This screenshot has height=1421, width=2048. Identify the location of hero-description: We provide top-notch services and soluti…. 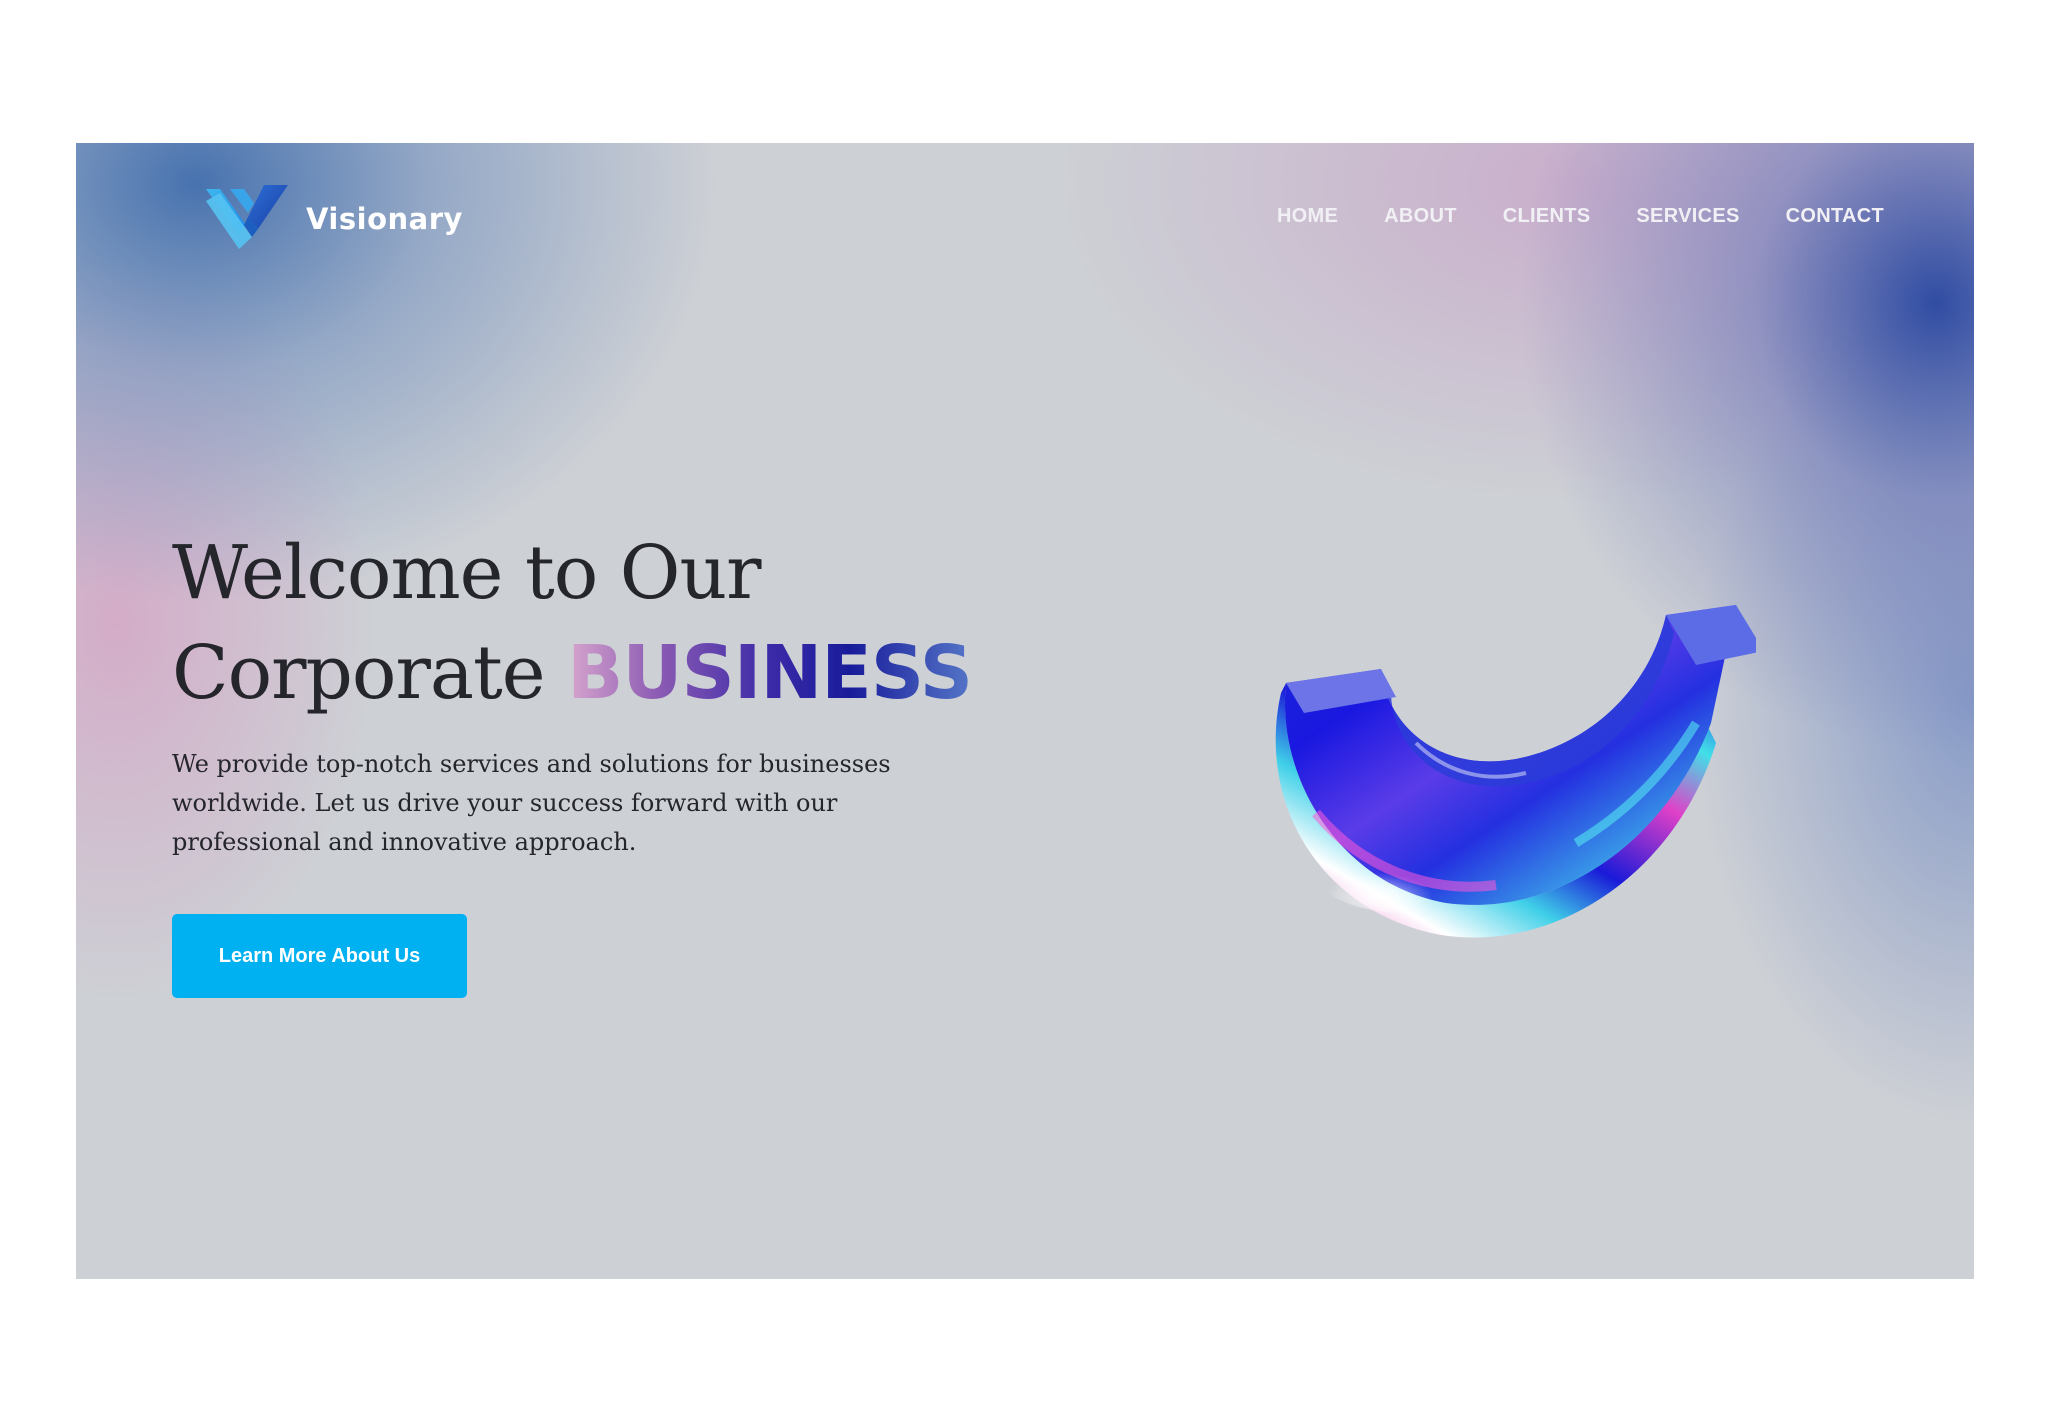
(531, 803).